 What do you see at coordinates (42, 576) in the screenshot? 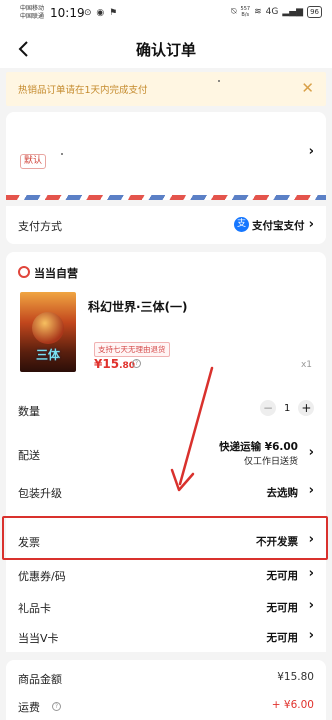
I see `coupon-label: 优惠券/码` at bounding box center [42, 576].